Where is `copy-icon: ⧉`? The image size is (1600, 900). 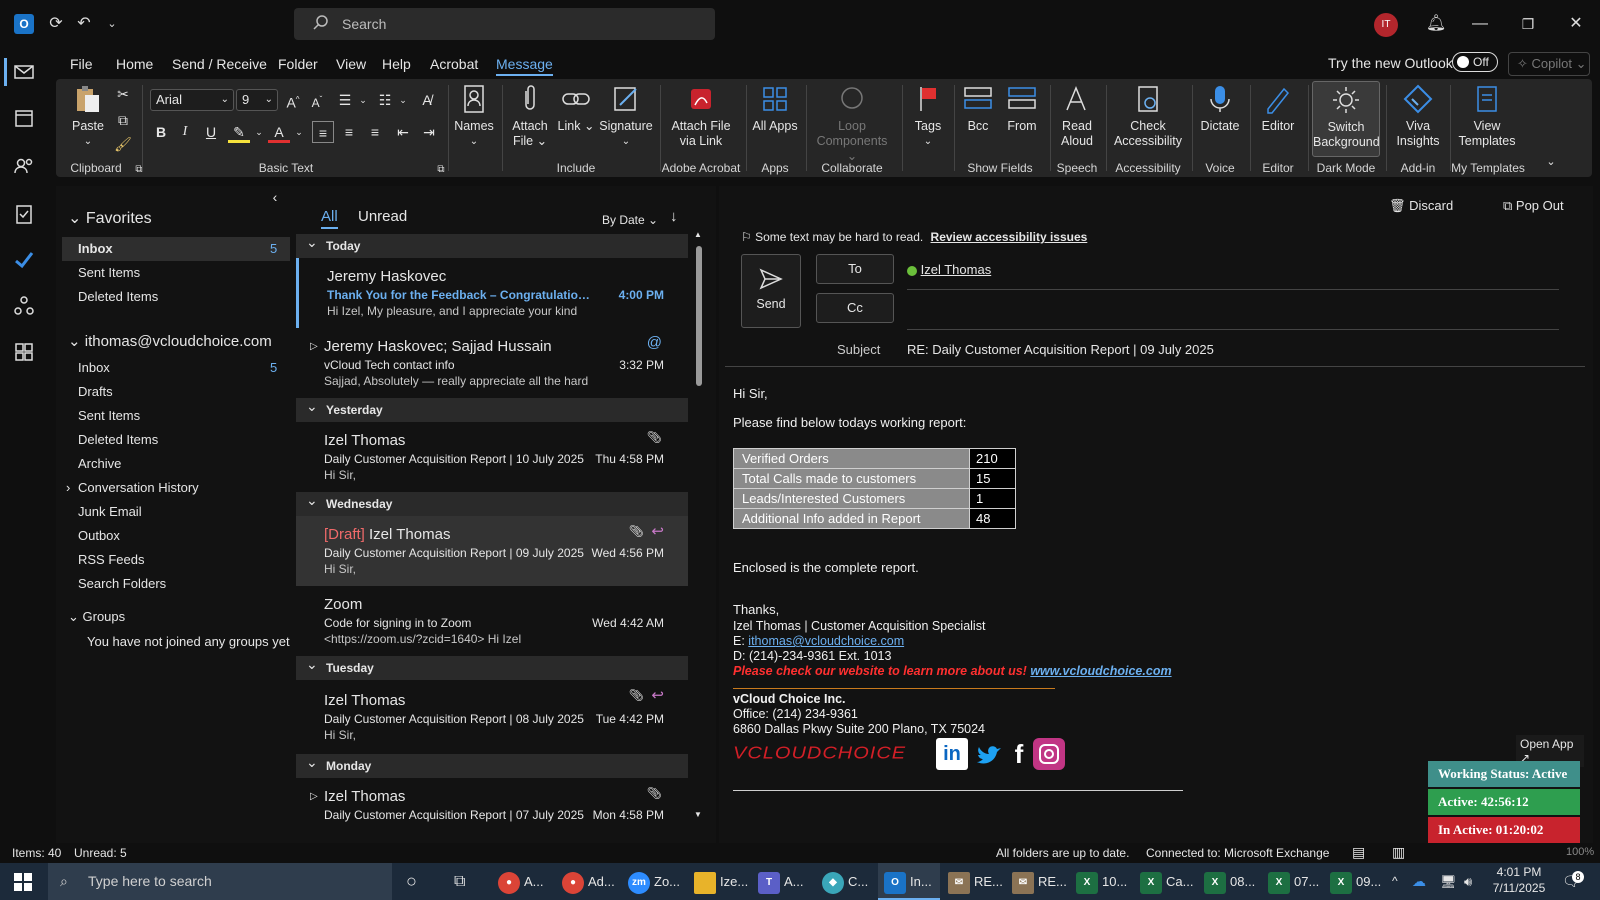
copy-icon: ⧉ is located at coordinates (123, 120).